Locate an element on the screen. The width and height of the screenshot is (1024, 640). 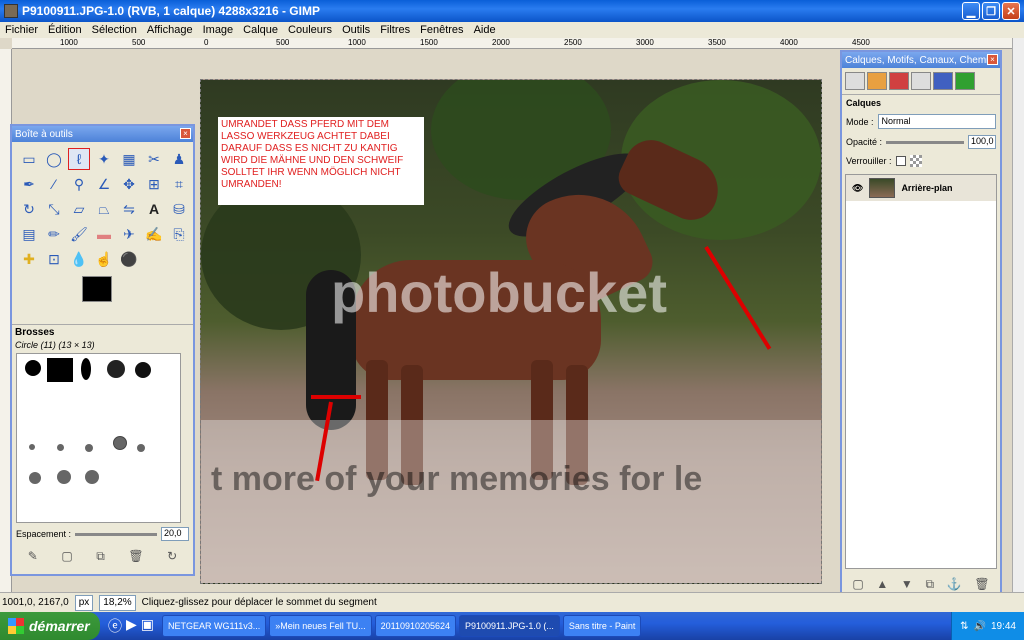
lower-layer-icon: ▼ is located at coordinates (907, 584).